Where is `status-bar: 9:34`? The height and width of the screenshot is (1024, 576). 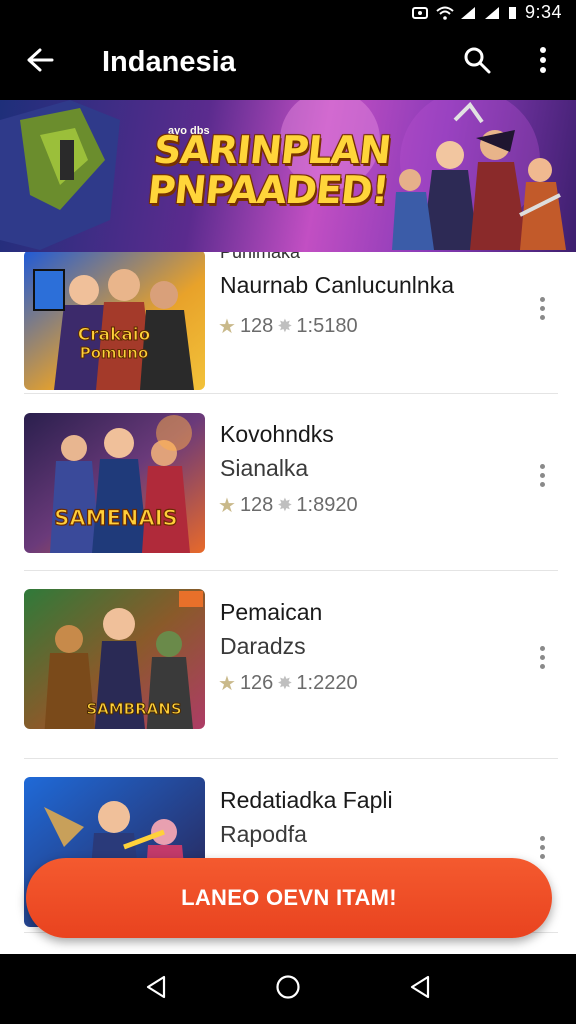 status-bar: 9:34 is located at coordinates (288, 12).